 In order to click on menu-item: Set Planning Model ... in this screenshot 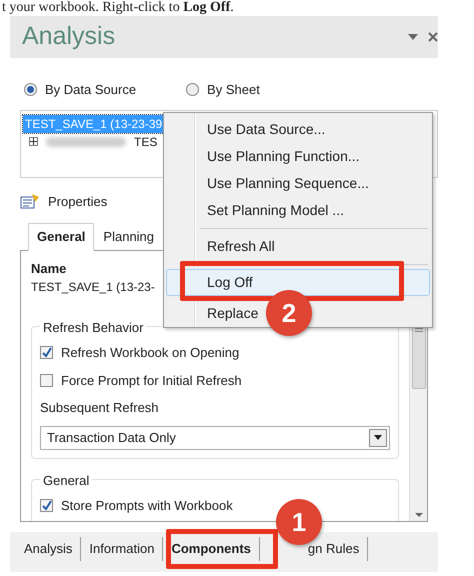, I will do `click(276, 210)`.